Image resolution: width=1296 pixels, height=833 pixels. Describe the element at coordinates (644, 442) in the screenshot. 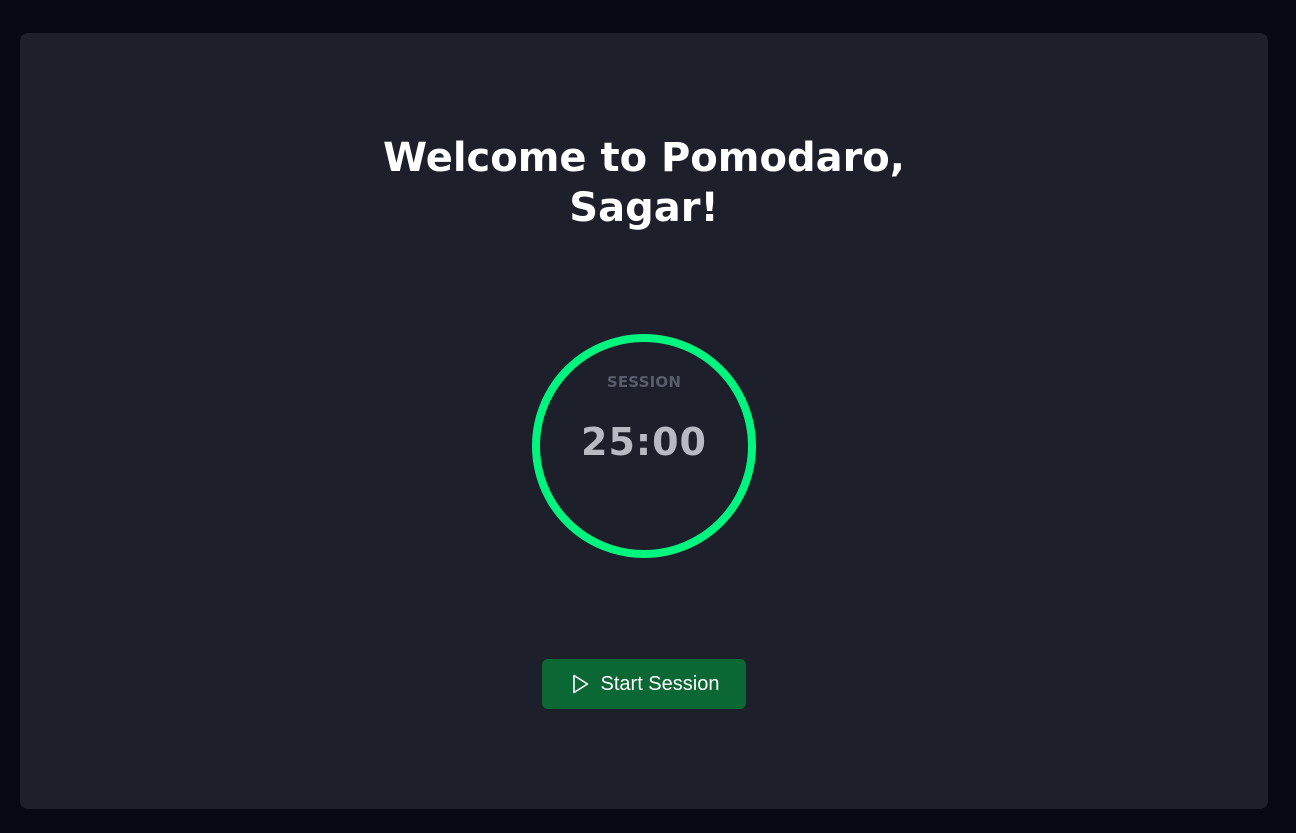

I see `time-display: 25:00` at that location.